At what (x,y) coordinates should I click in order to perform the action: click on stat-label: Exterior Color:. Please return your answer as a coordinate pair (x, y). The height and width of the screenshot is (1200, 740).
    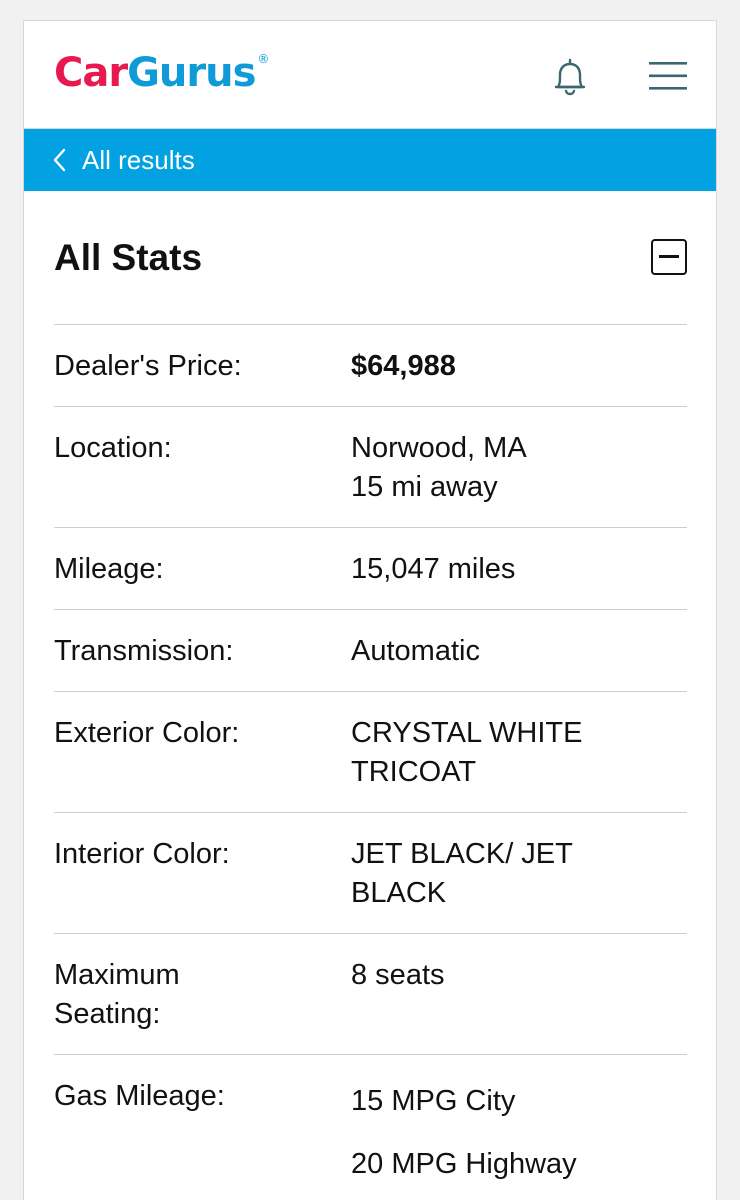
    Looking at the image, I should click on (147, 733).